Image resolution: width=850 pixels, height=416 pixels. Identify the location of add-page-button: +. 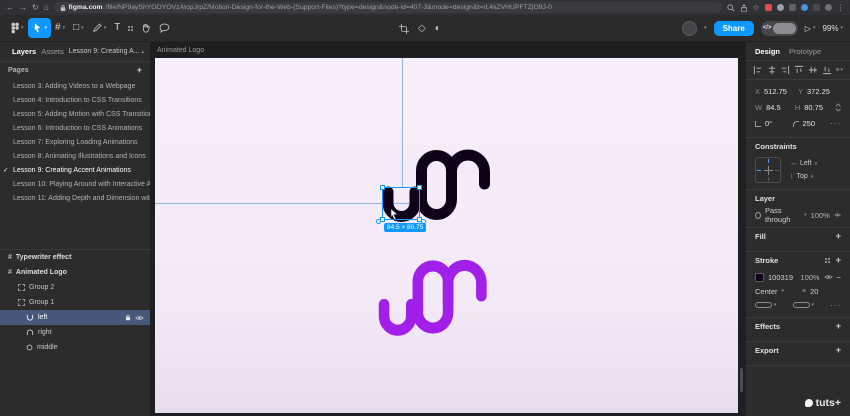
(139, 70).